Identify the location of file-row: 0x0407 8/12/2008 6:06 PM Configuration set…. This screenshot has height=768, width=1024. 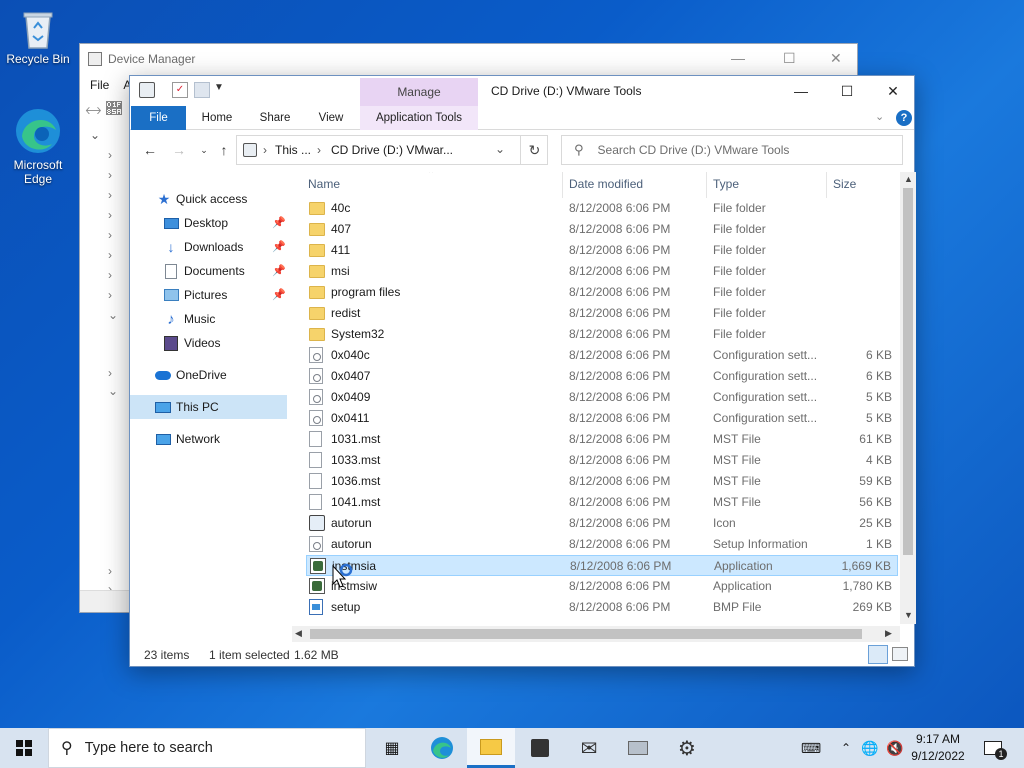
(602, 376).